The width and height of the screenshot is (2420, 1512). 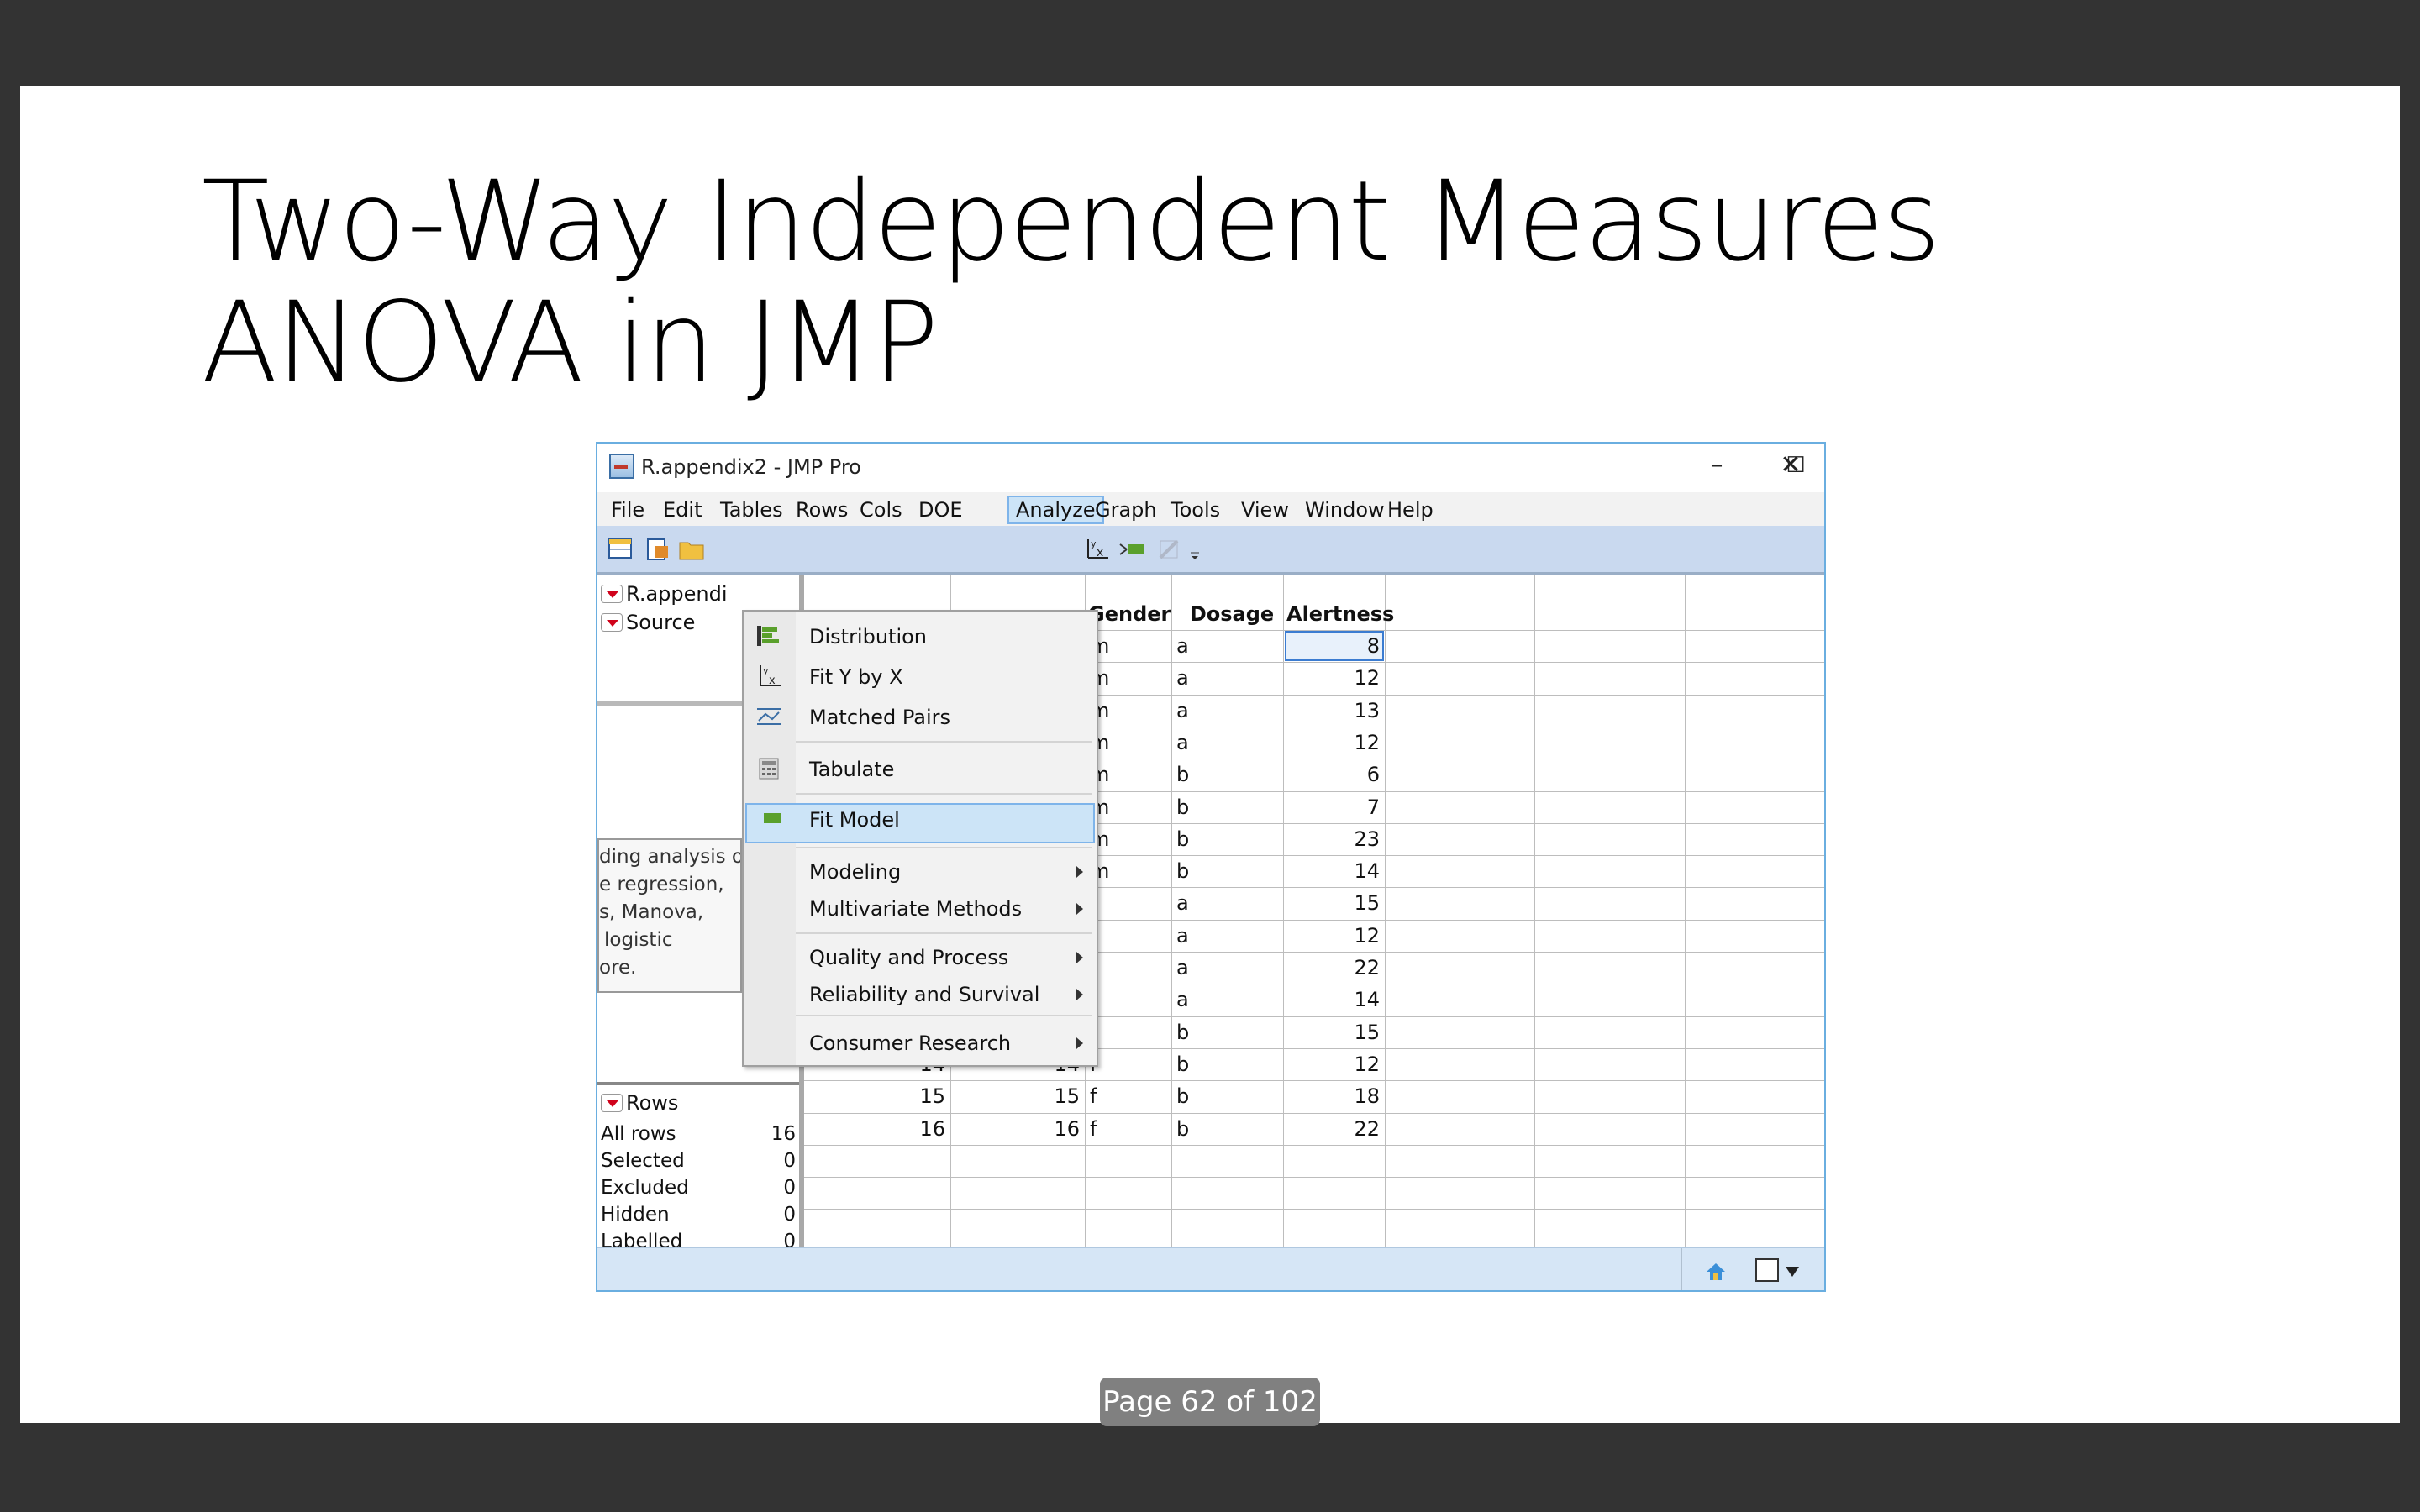 What do you see at coordinates (1334, 807) in the screenshot?
I see `table-cell: 7` at bounding box center [1334, 807].